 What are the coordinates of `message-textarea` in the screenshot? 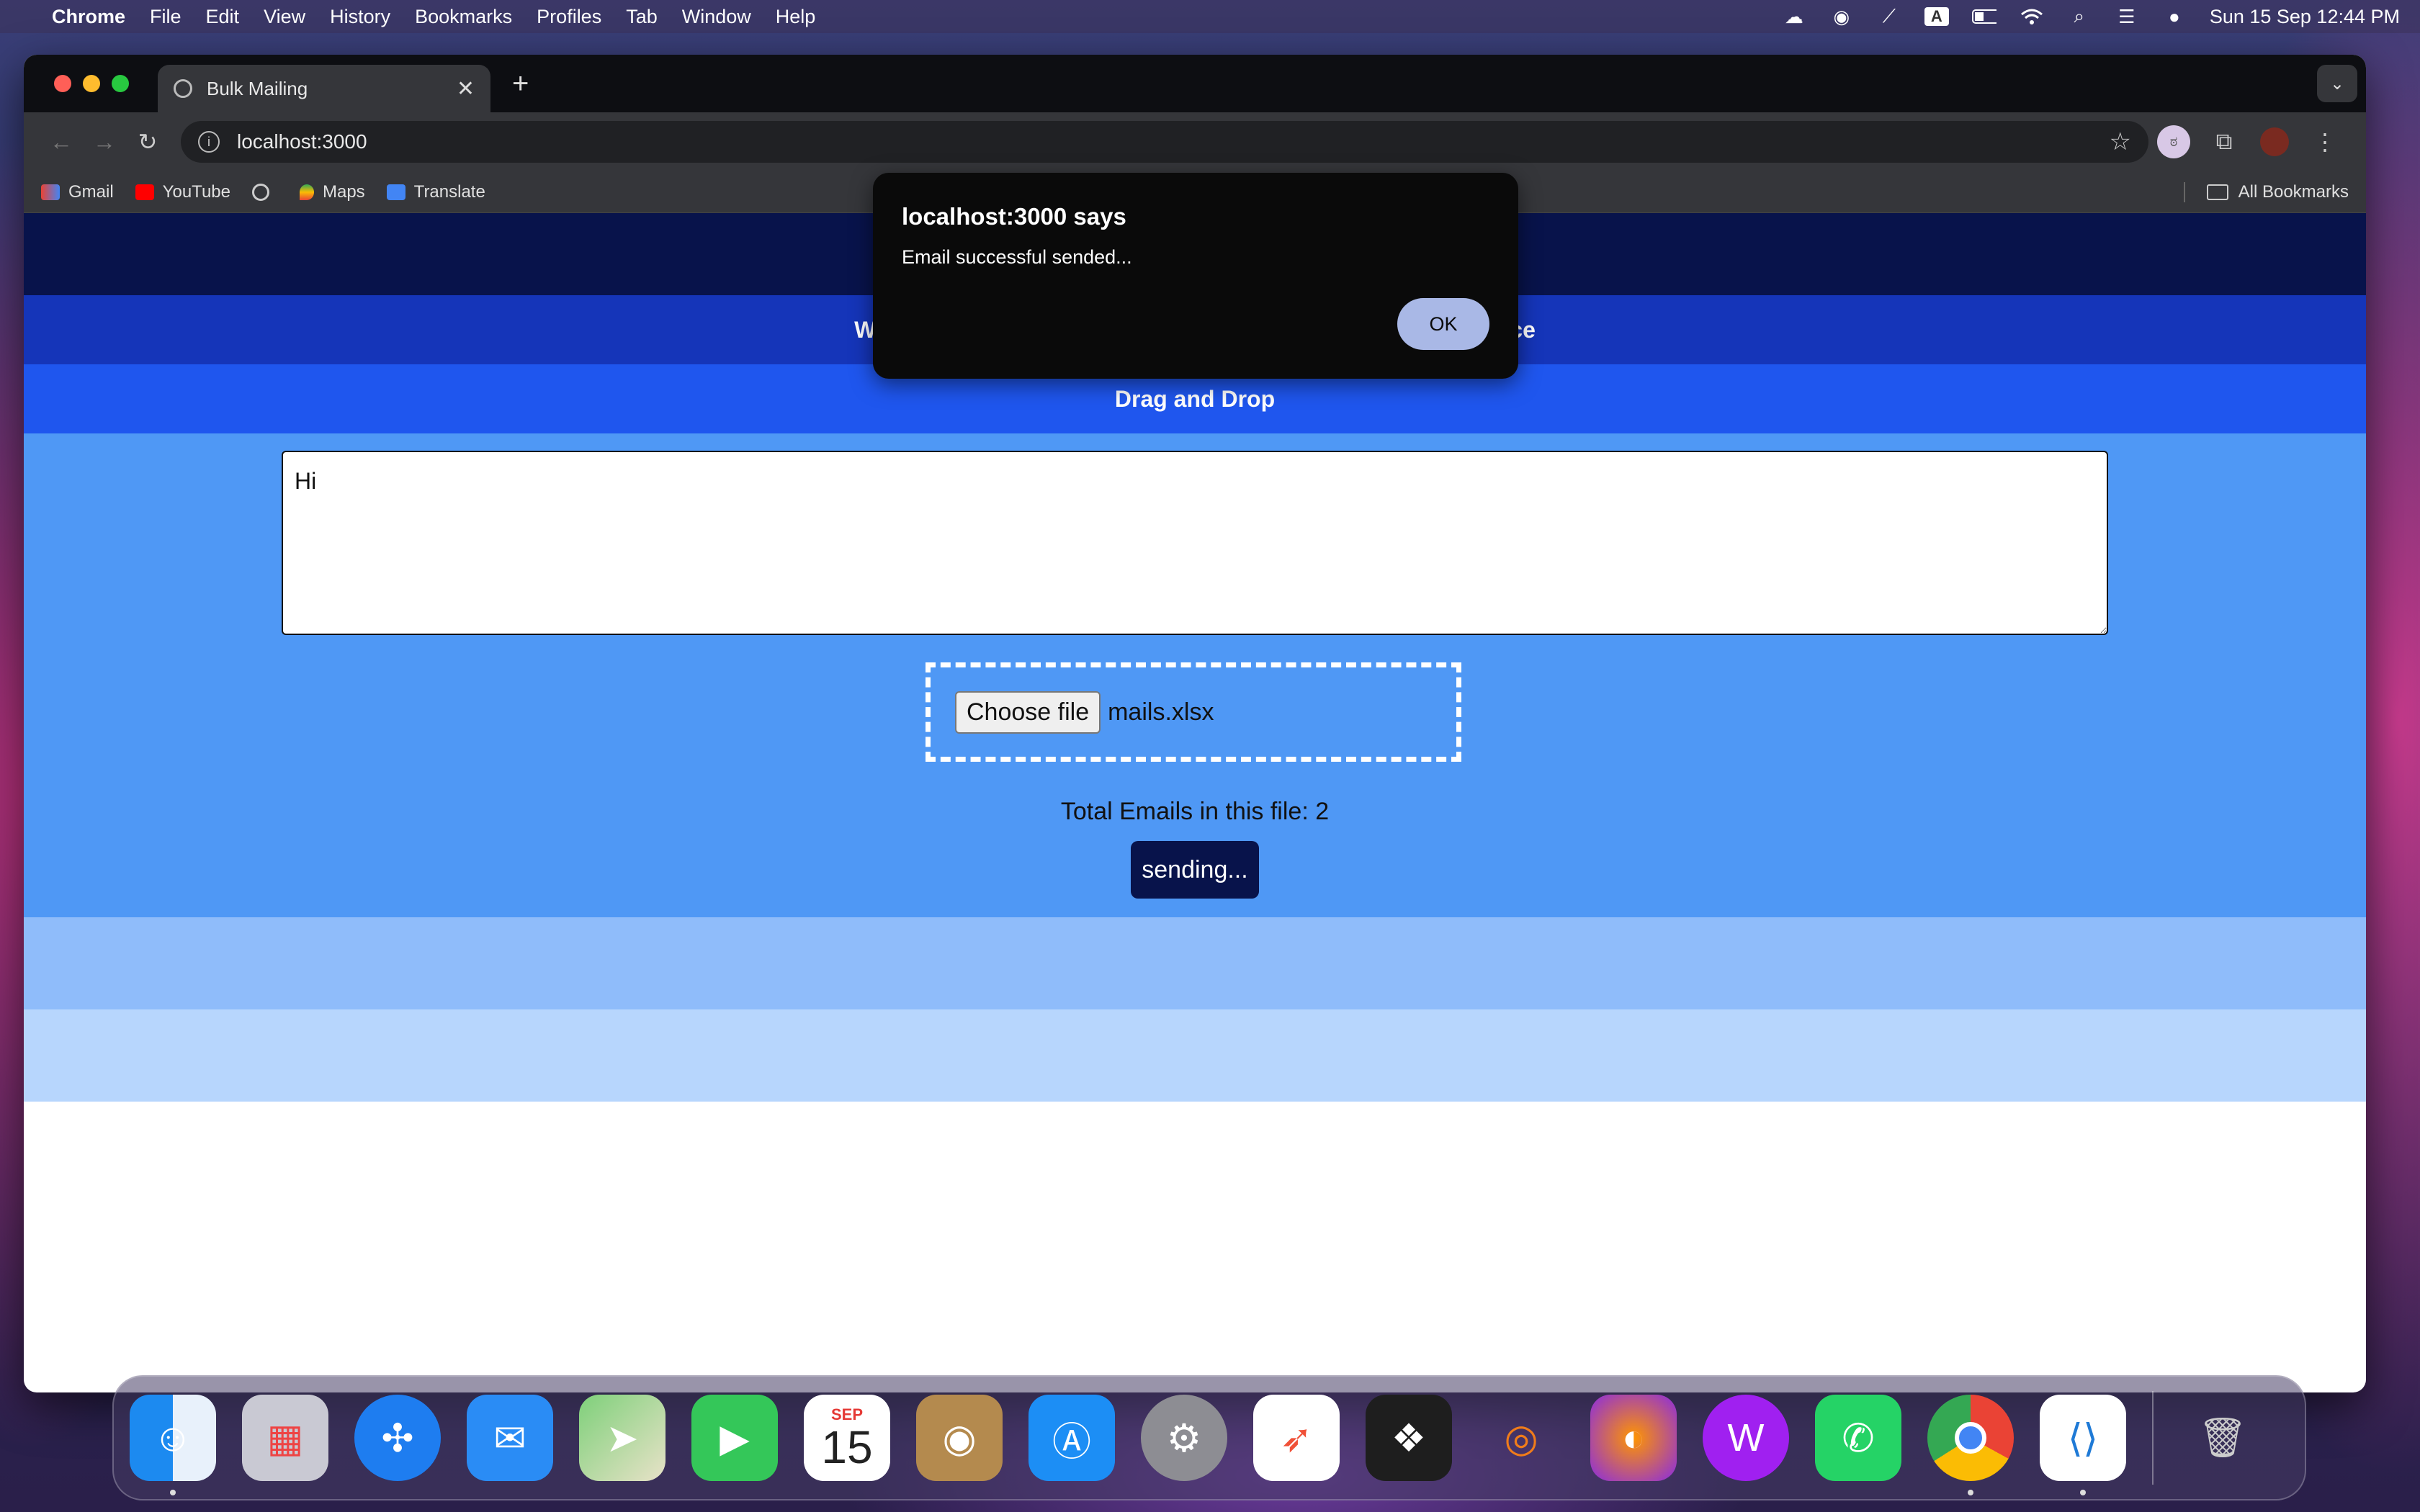 It's located at (1195, 543).